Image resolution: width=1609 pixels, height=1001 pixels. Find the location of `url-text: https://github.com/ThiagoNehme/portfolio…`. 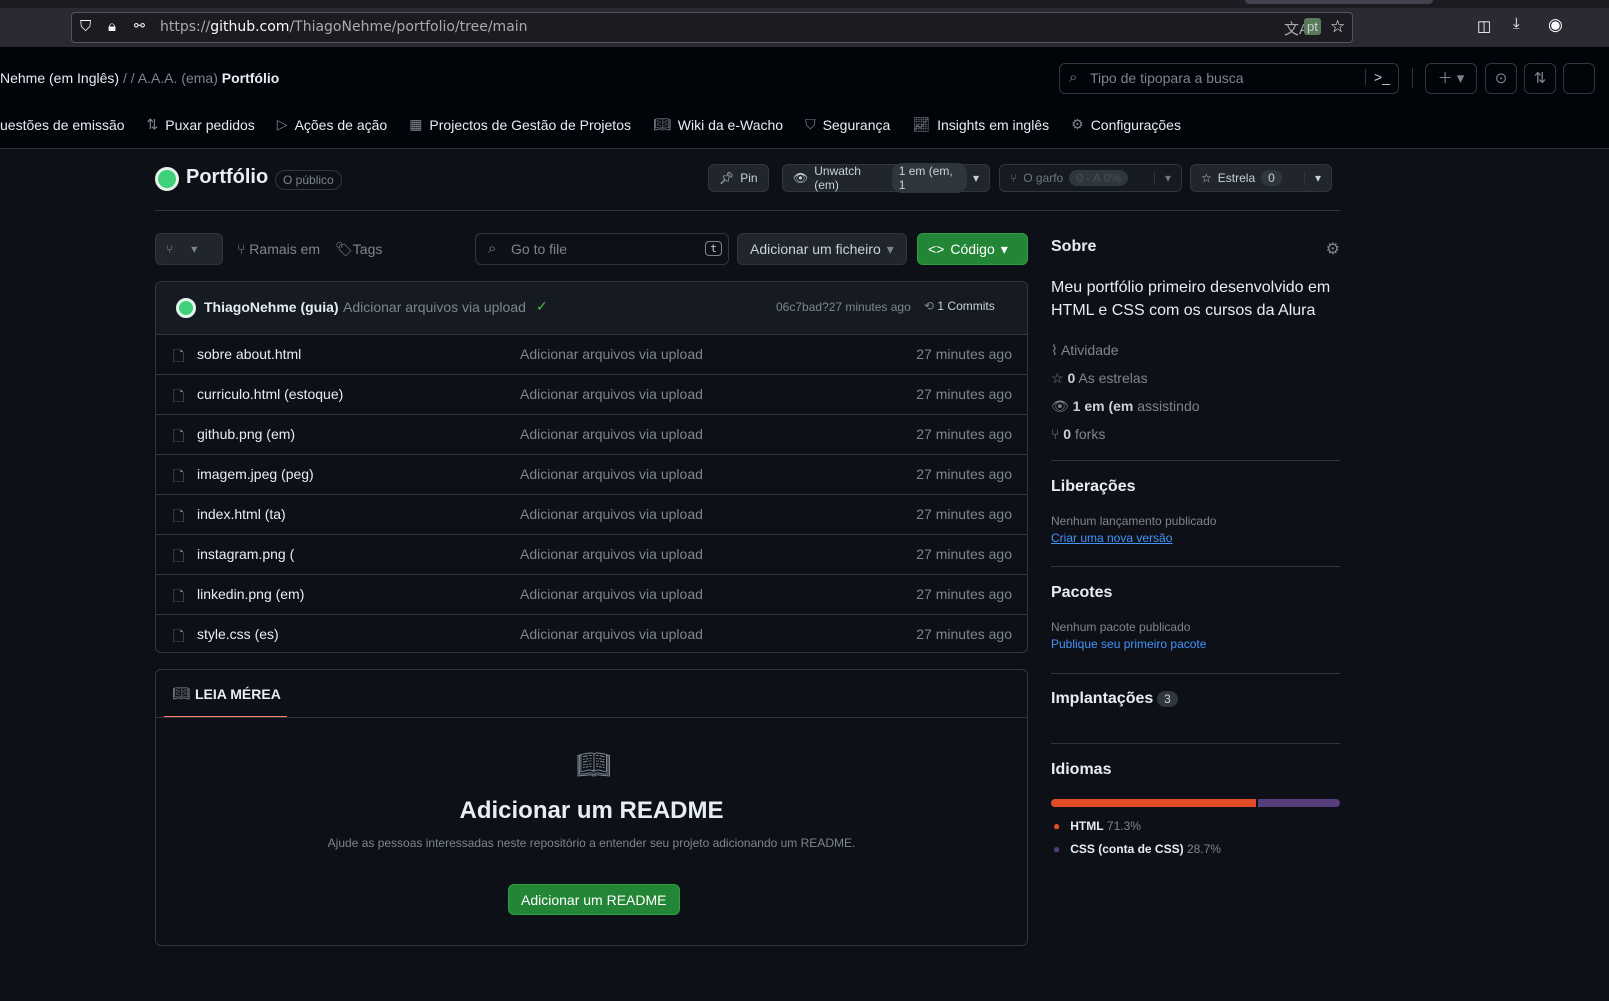

url-text: https://github.com/ThiagoNehme/portfolio… is located at coordinates (344, 27).